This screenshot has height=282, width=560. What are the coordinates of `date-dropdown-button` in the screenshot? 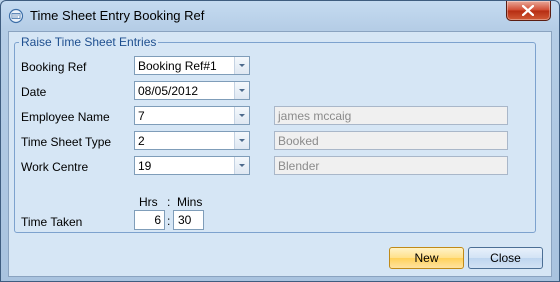 It's located at (241, 90).